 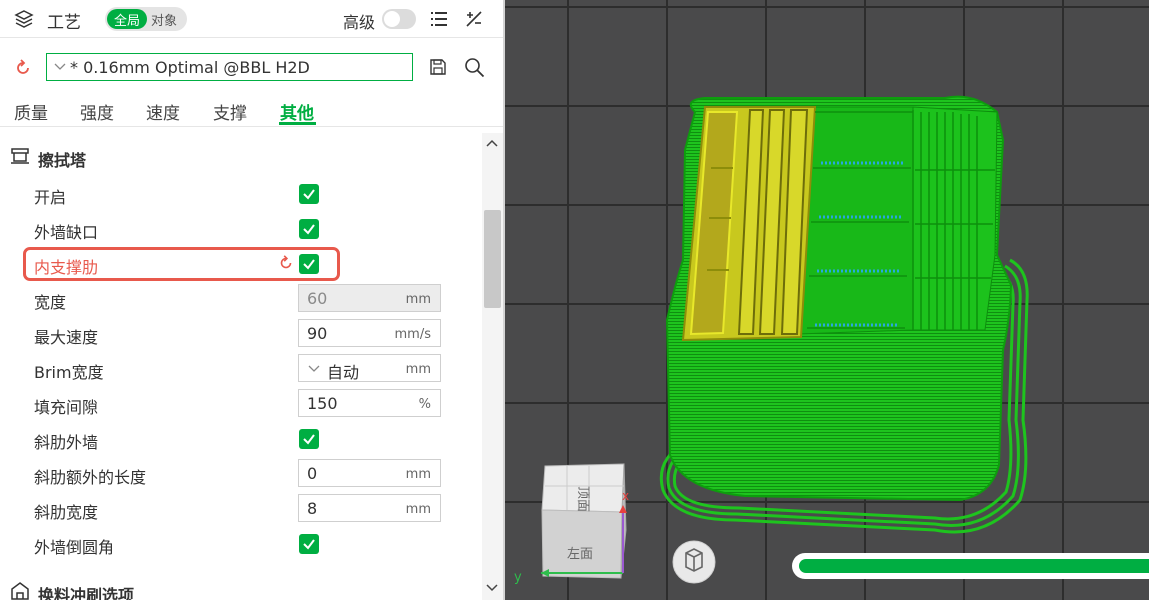 What do you see at coordinates (418, 474) in the screenshot?
I see `rib-extra-length-unit: mm` at bounding box center [418, 474].